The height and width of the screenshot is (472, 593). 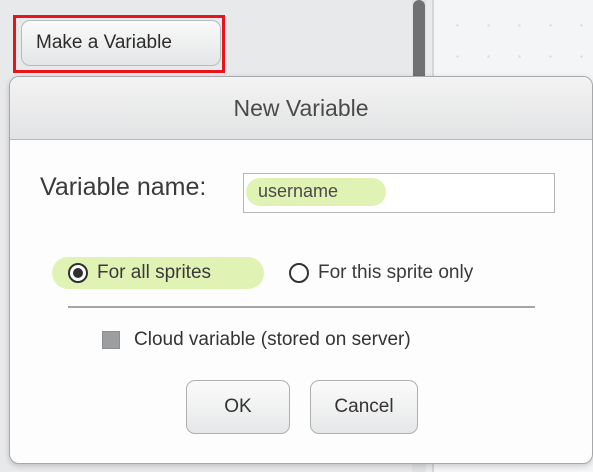 What do you see at coordinates (78, 273) in the screenshot?
I see `radio-selected-icon` at bounding box center [78, 273].